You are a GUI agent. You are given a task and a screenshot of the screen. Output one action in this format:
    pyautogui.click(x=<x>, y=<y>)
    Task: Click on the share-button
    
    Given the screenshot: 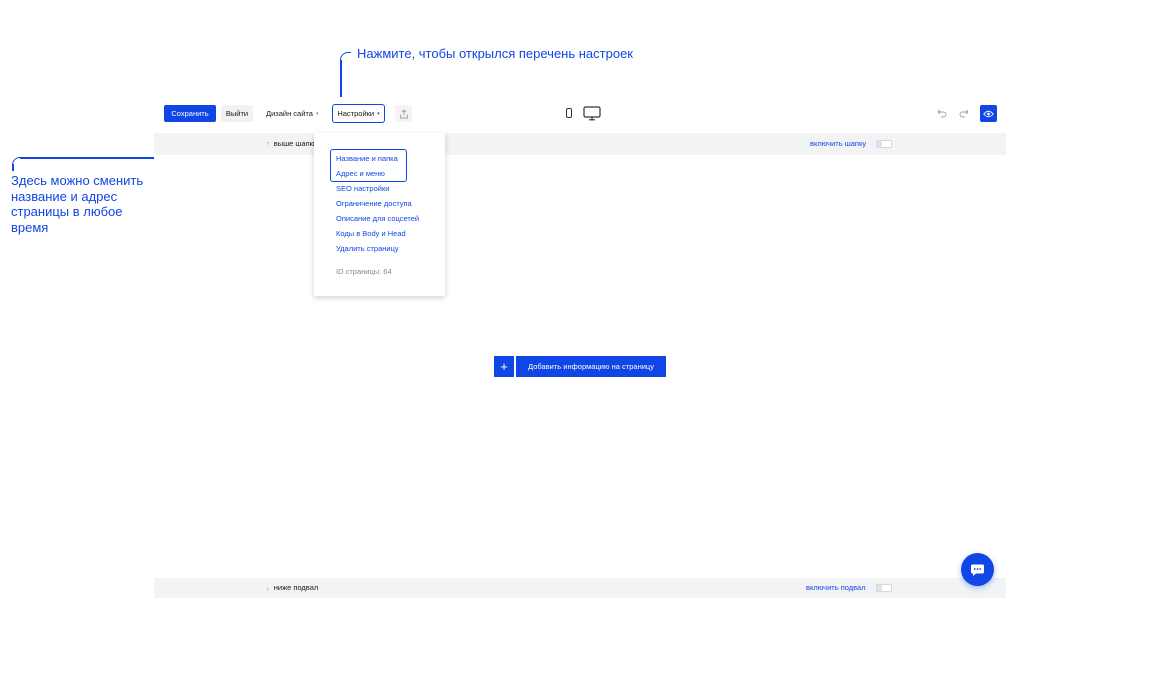 What is the action you would take?
    pyautogui.click(x=403, y=113)
    